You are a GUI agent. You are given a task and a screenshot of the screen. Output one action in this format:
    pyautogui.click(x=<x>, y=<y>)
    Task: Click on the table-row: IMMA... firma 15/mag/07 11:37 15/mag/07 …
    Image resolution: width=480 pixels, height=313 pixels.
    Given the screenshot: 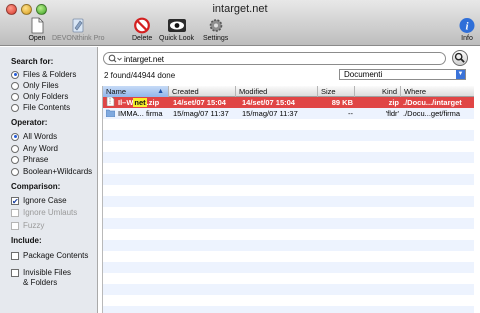 What is the action you would take?
    pyautogui.click(x=288, y=113)
    